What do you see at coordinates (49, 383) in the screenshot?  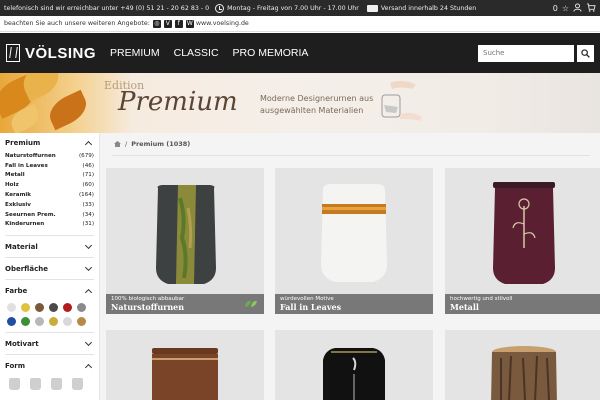 I see `form-options` at bounding box center [49, 383].